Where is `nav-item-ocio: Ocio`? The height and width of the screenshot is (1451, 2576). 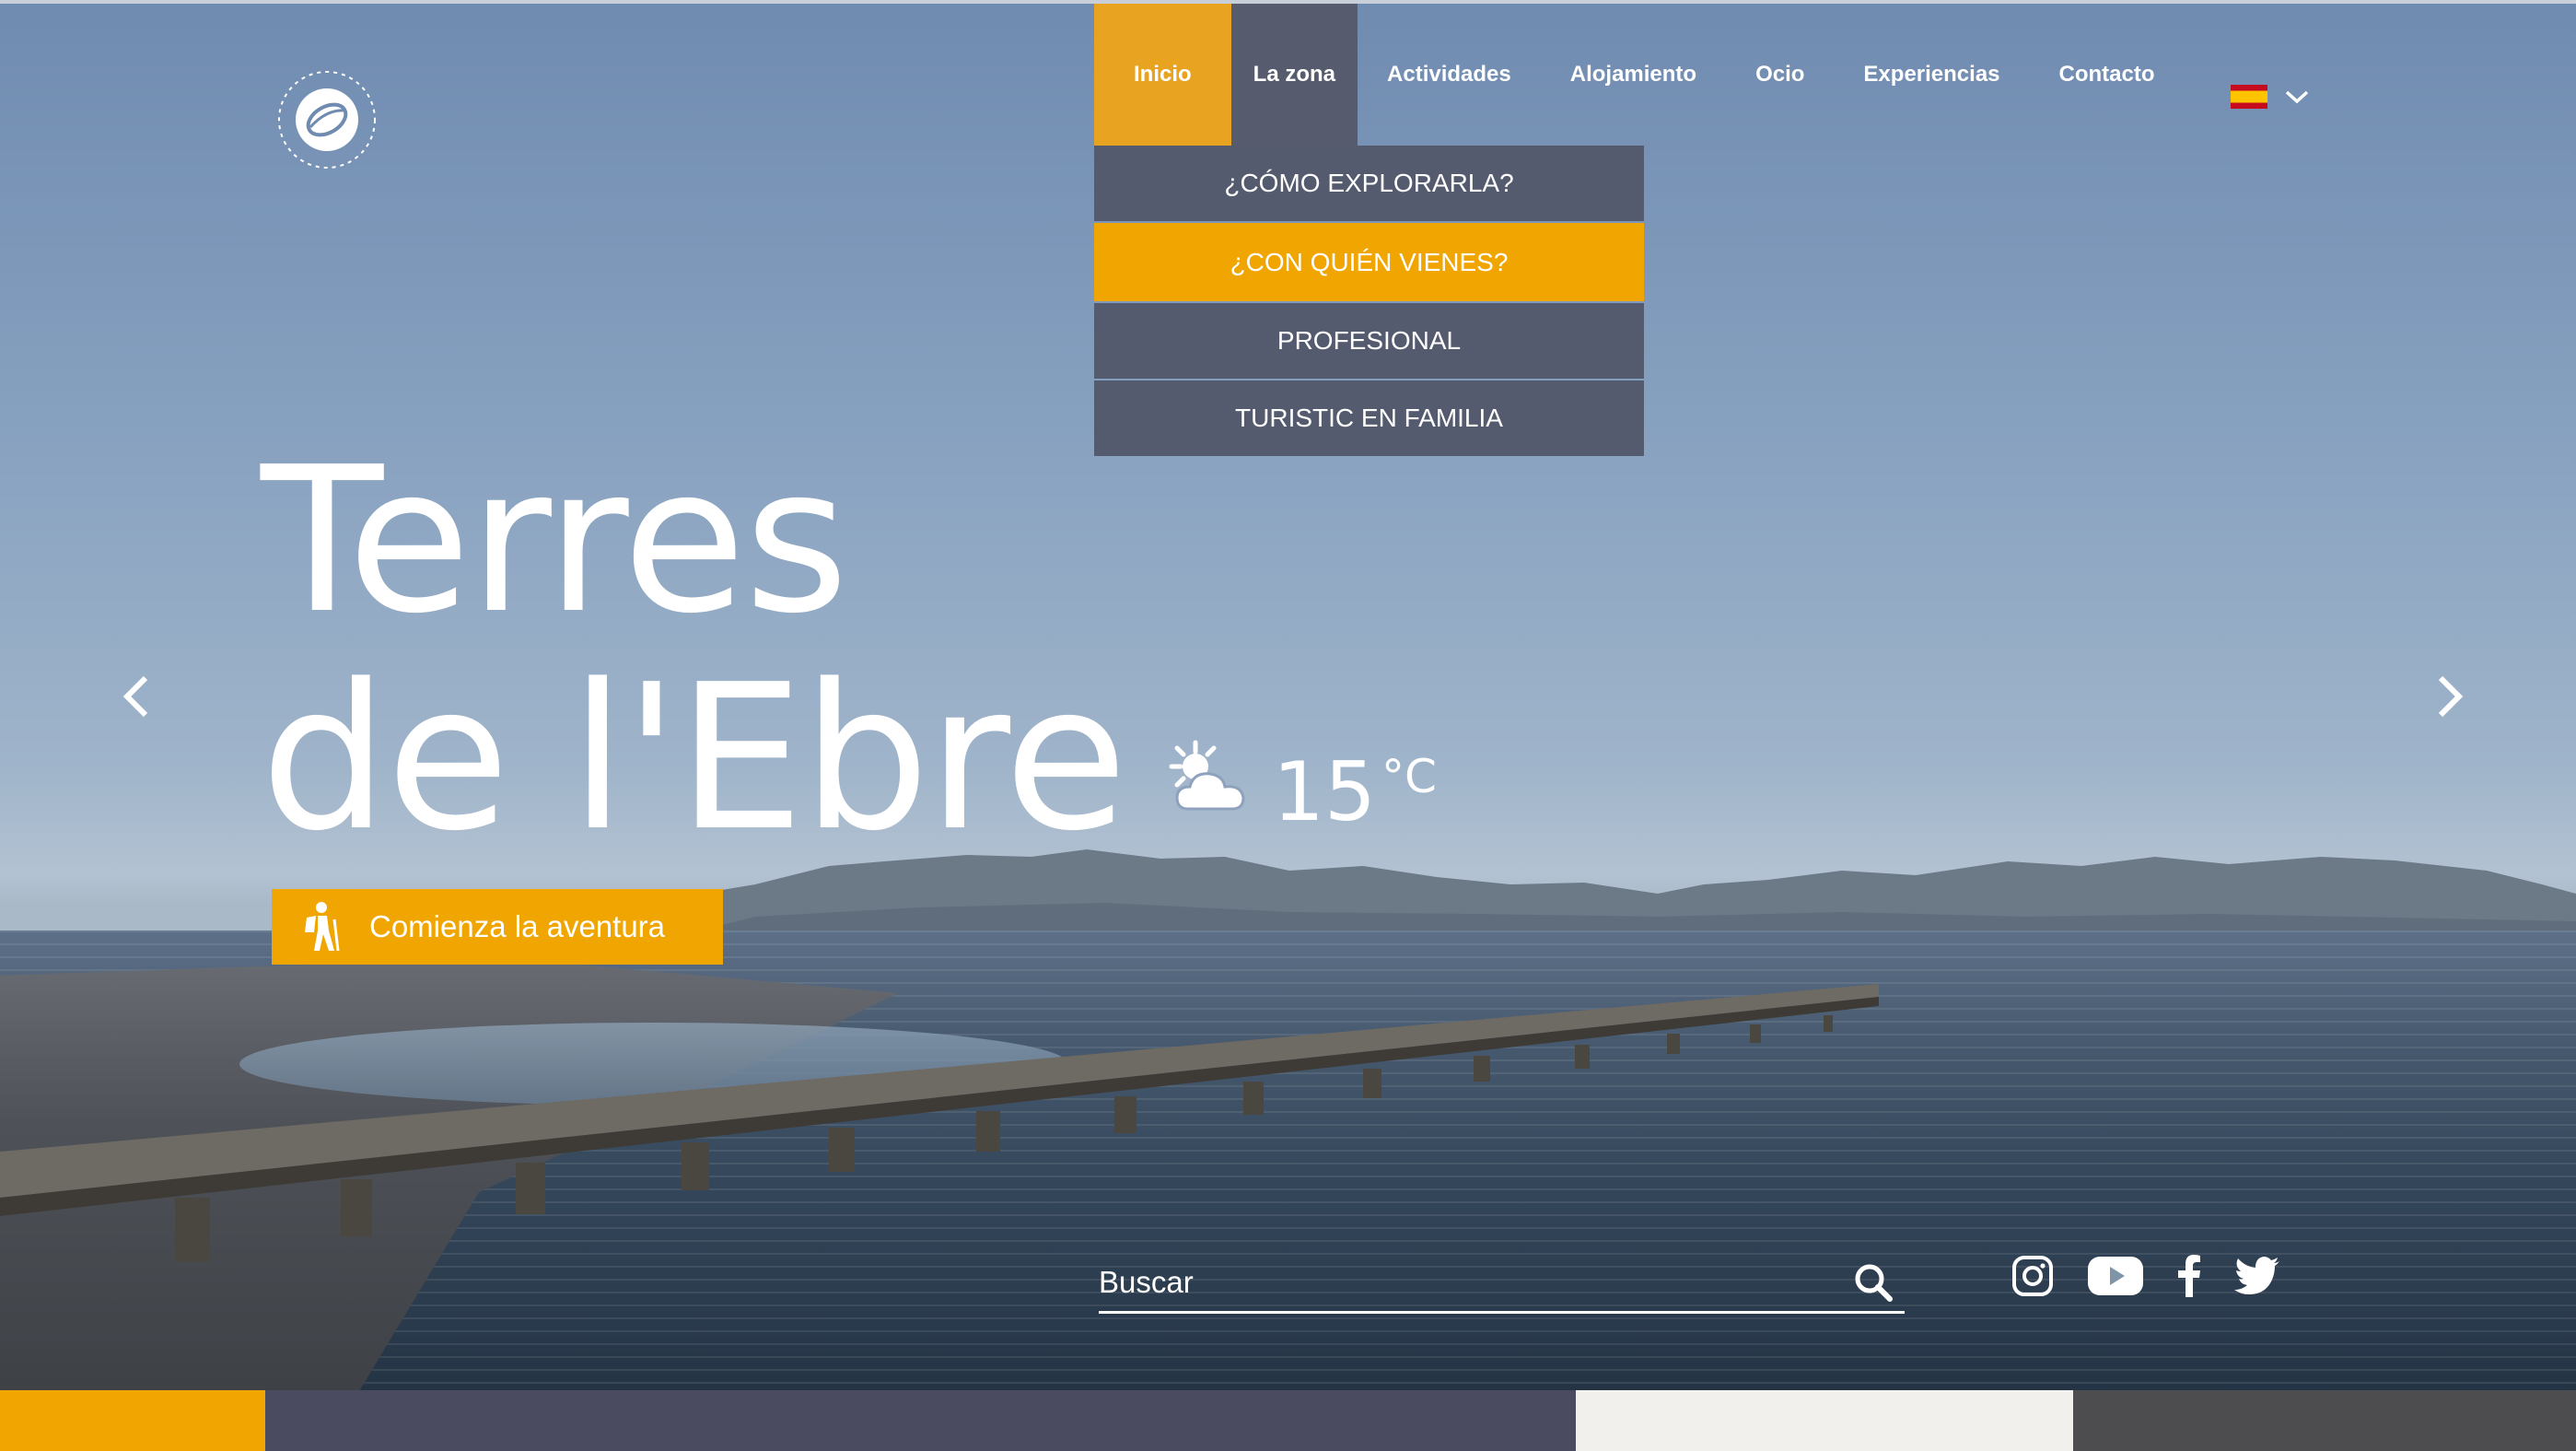 nav-item-ocio: Ocio is located at coordinates (1780, 75).